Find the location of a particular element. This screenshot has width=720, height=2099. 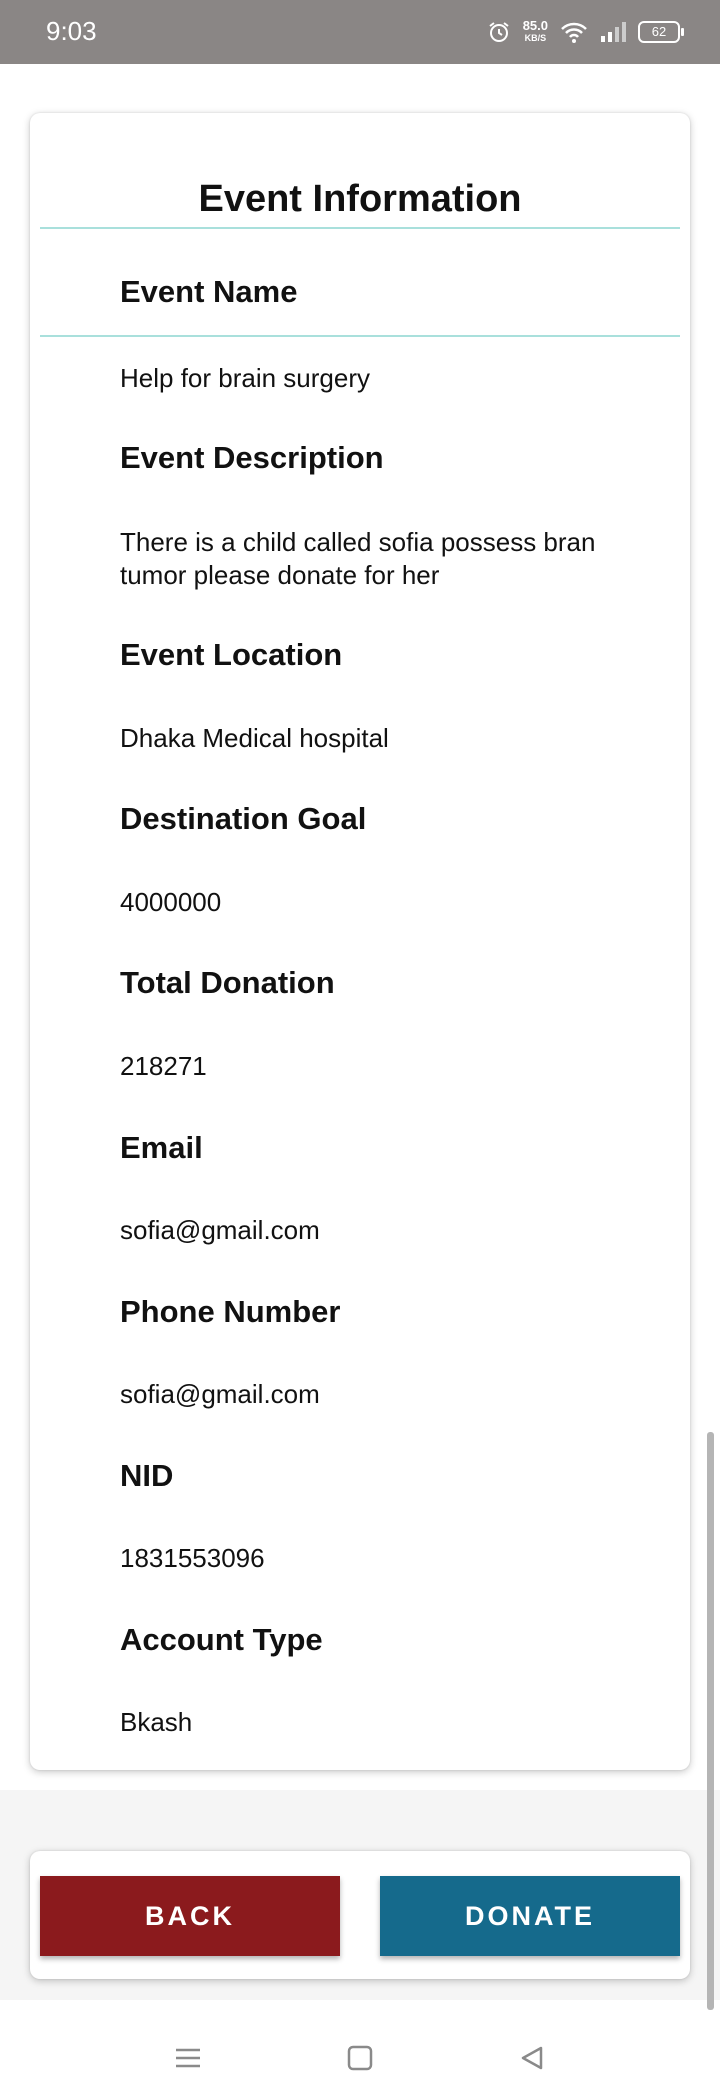

phone-number-label: Phone Number is located at coordinates (230, 1311).